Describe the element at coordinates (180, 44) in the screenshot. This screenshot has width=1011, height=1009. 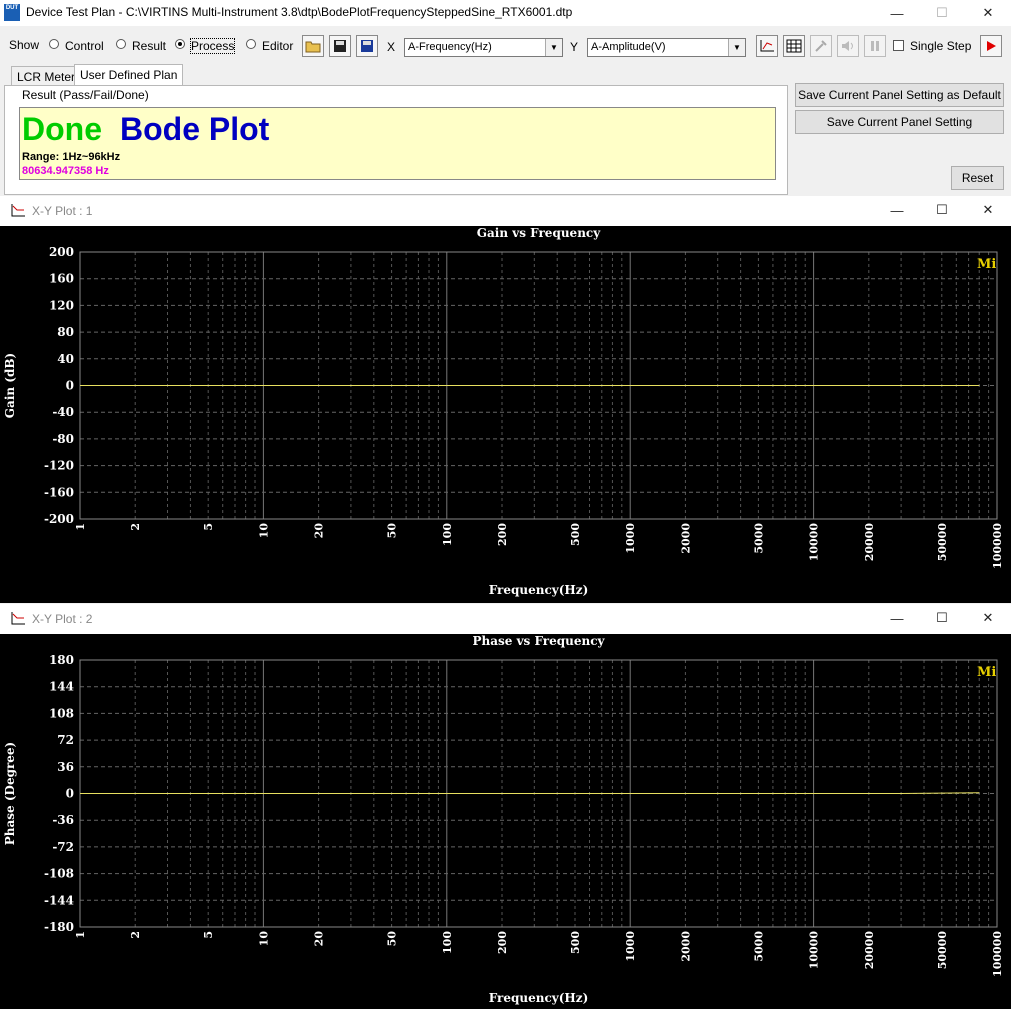
I see `radio-process` at that location.